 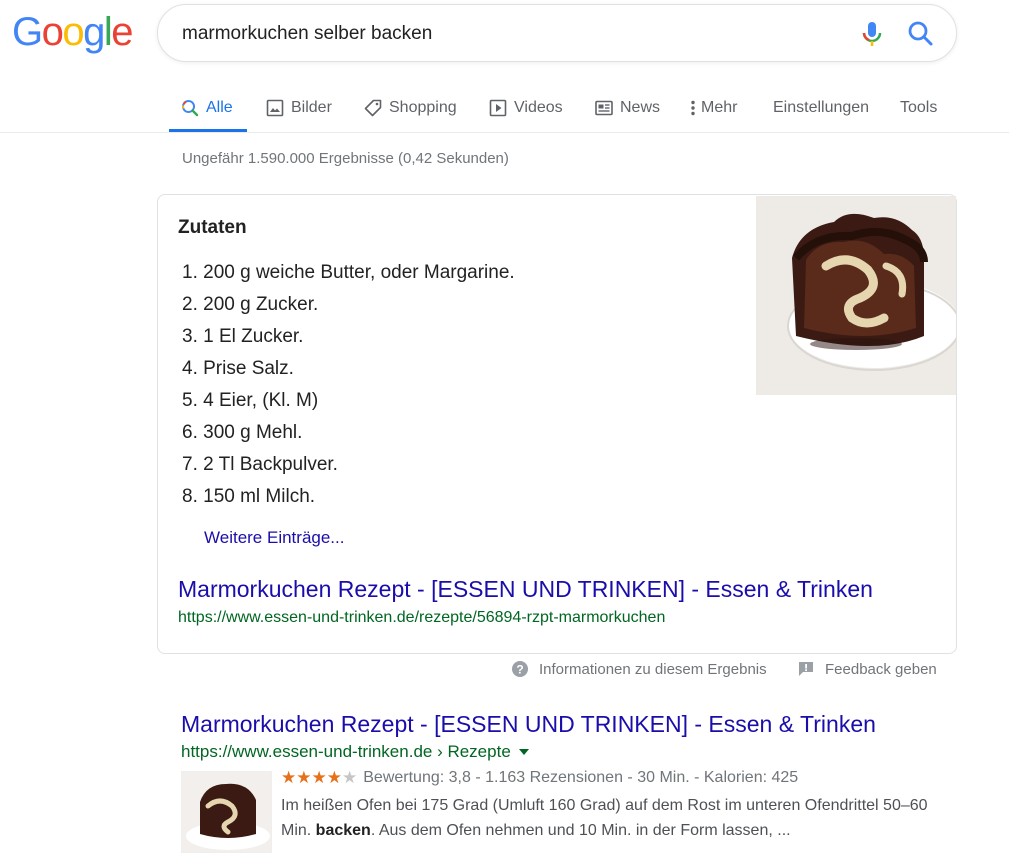 I want to click on about-result-link: ? Informationen zu diesem Ergebnis, so click(x=639, y=669).